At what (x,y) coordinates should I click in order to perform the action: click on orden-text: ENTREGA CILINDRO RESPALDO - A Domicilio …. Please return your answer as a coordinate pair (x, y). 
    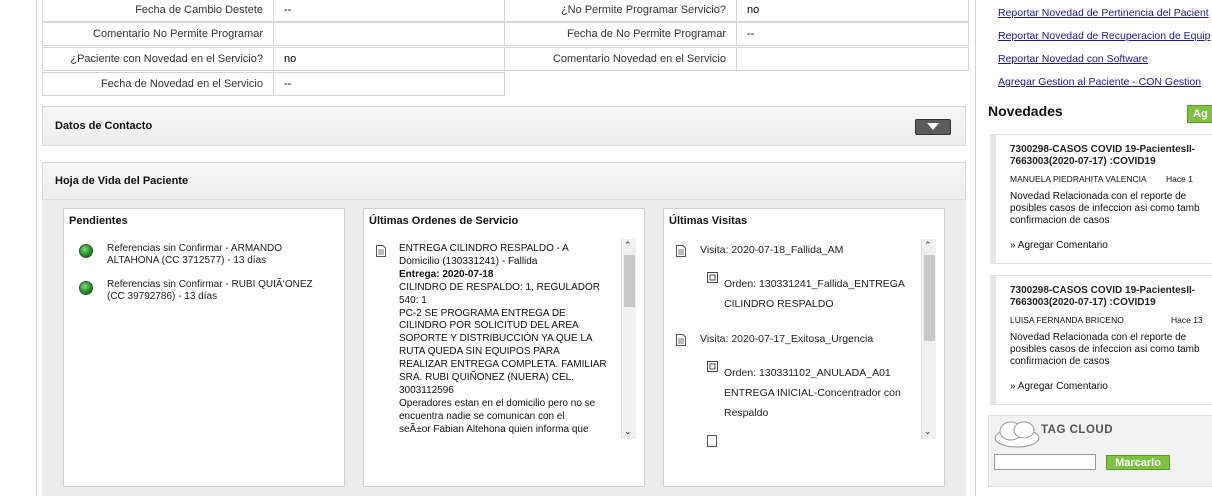
    Looking at the image, I should click on (506, 340).